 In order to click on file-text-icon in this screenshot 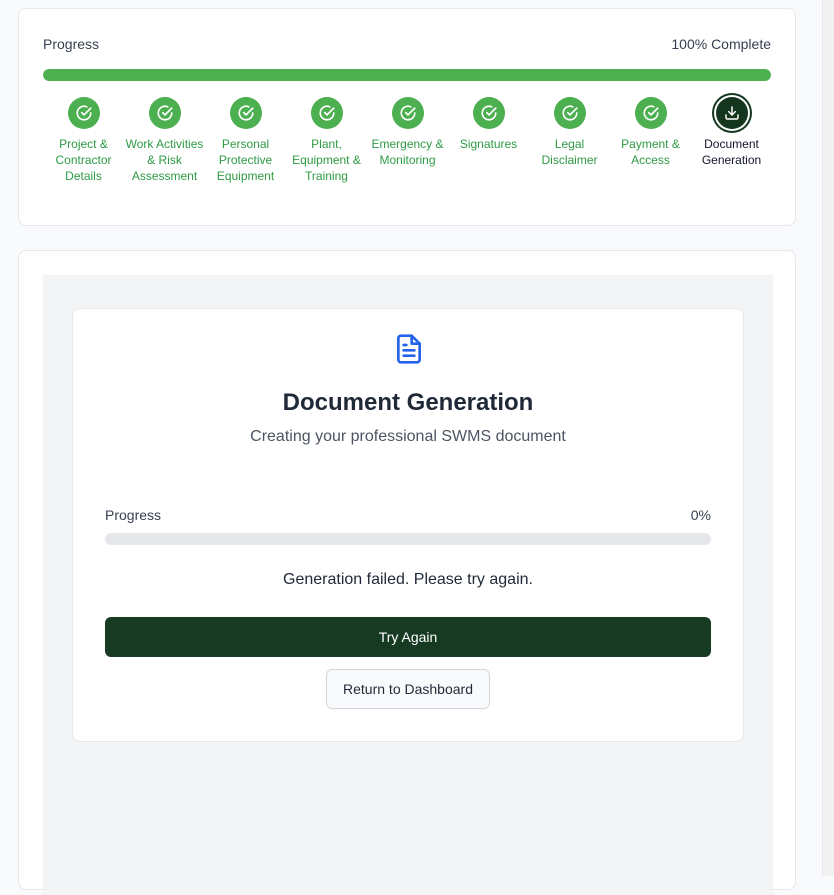, I will do `click(409, 349)`.